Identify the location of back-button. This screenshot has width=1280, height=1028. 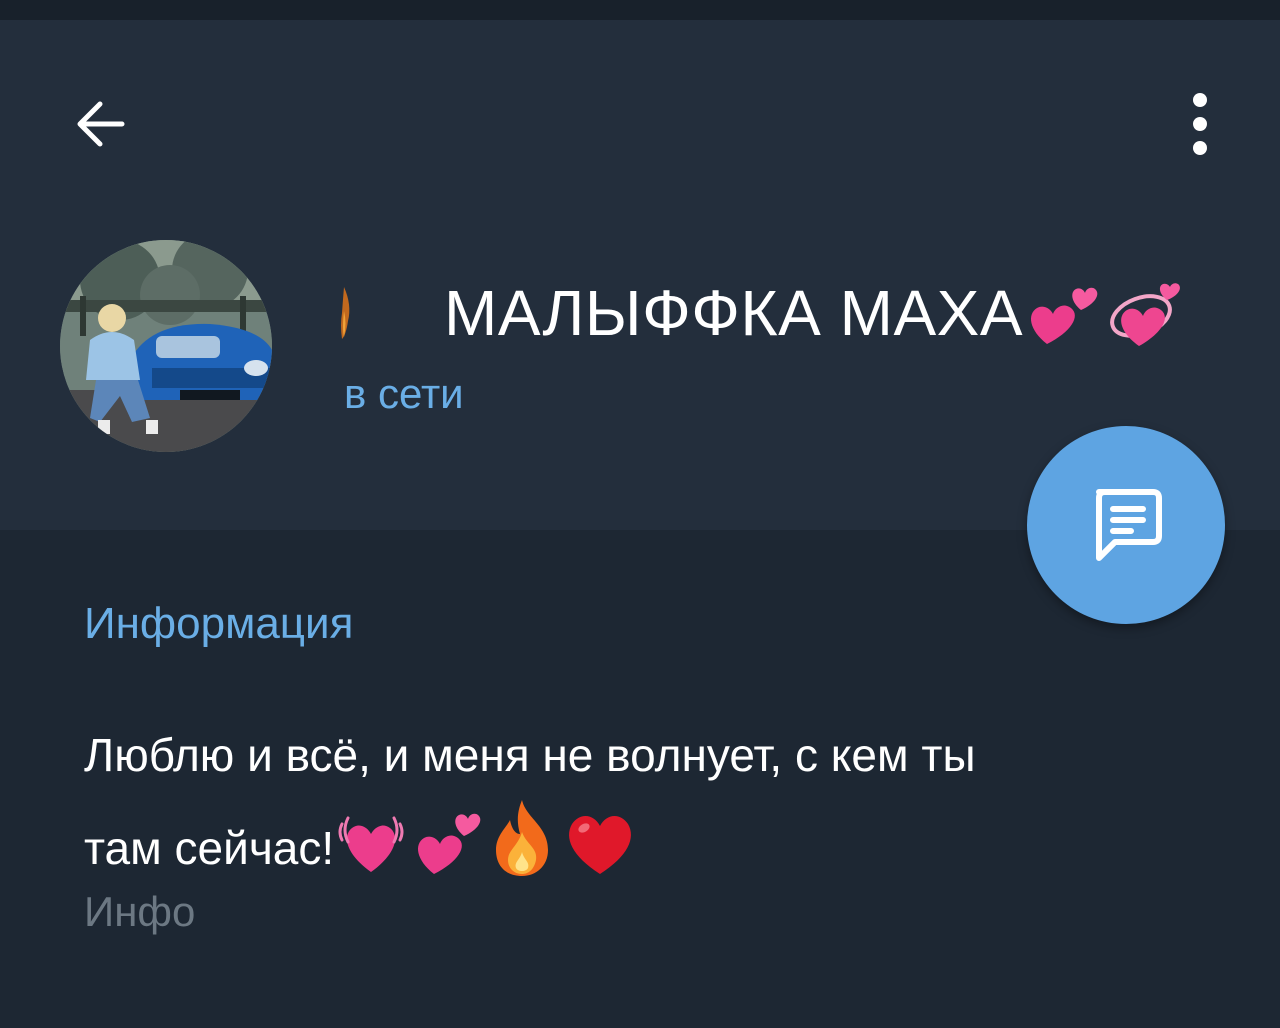
(100, 124).